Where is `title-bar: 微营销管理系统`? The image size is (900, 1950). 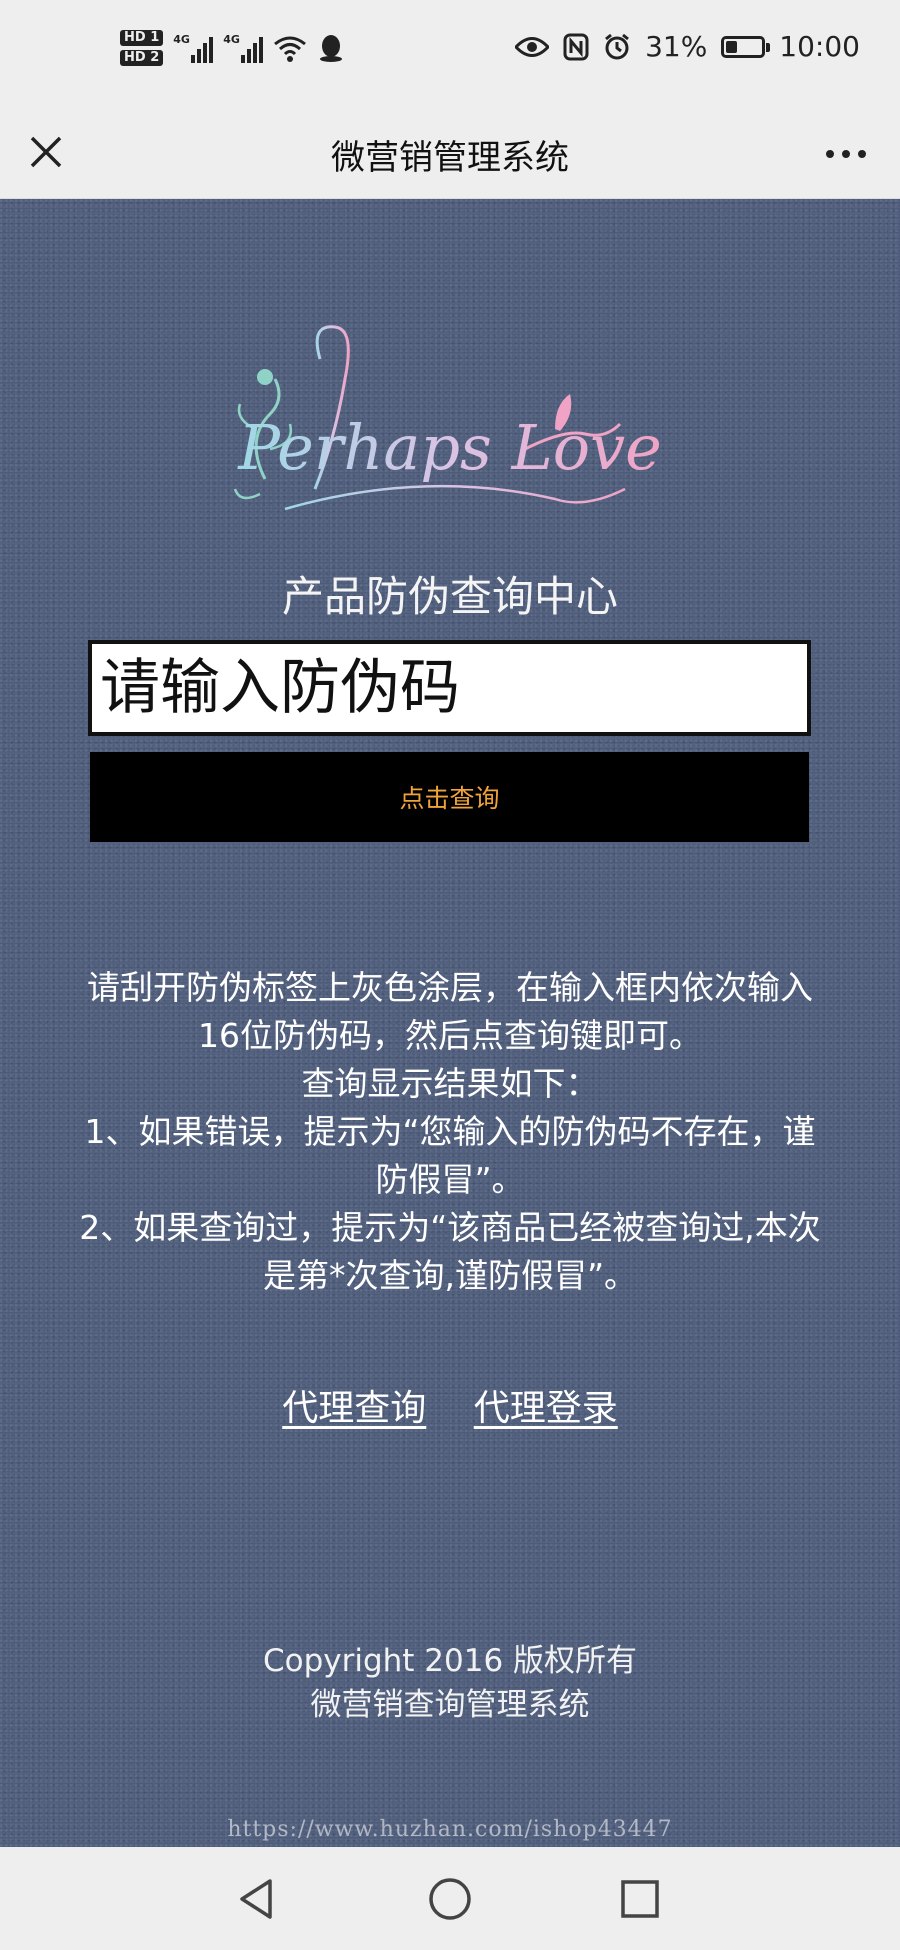 title-bar: 微营销管理系统 is located at coordinates (450, 154).